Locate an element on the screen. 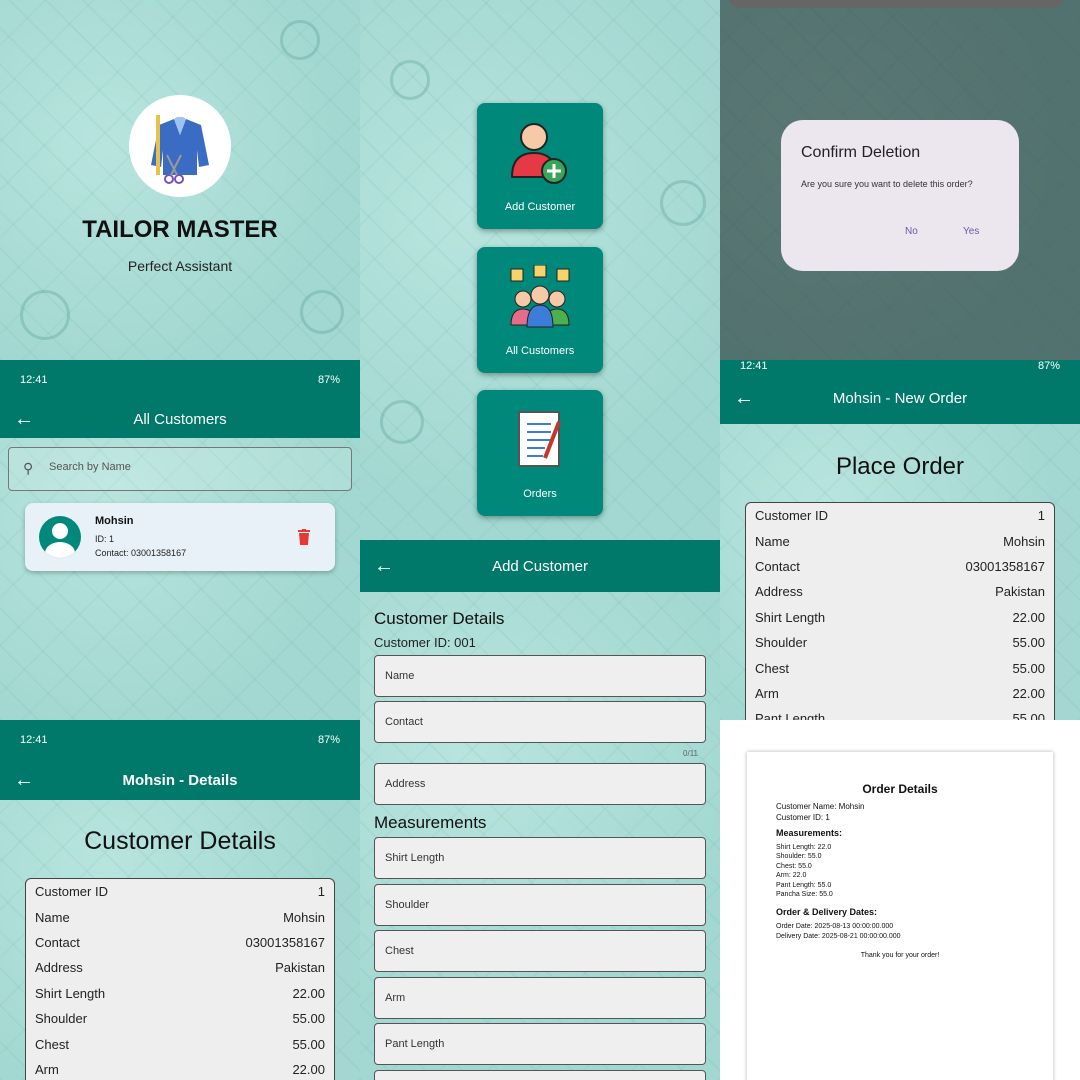  top-sheet is located at coordinates (896, 4).